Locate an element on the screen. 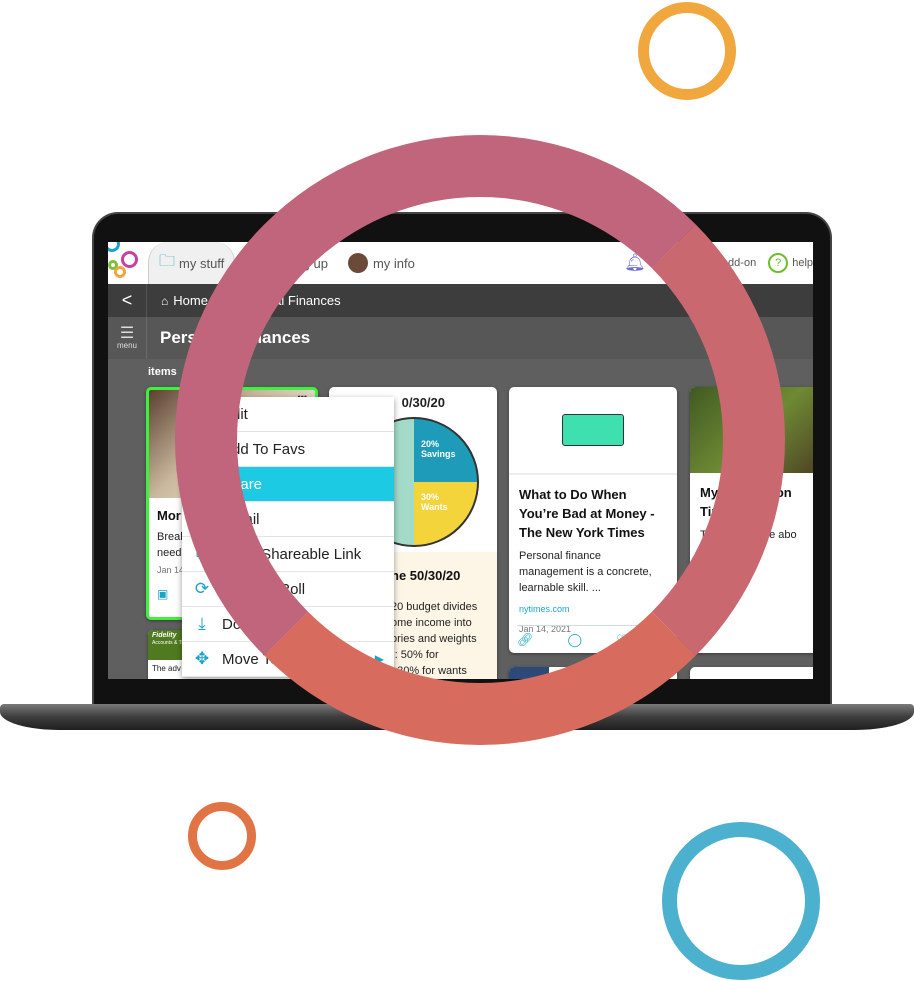 The width and height of the screenshot is (914, 981). decorative-ring-orange-small is located at coordinates (222, 836).